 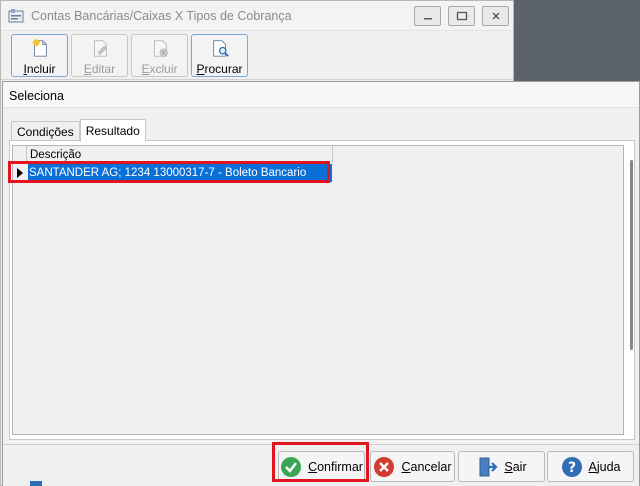 I want to click on dialog-title: Seleciona, so click(x=321, y=95).